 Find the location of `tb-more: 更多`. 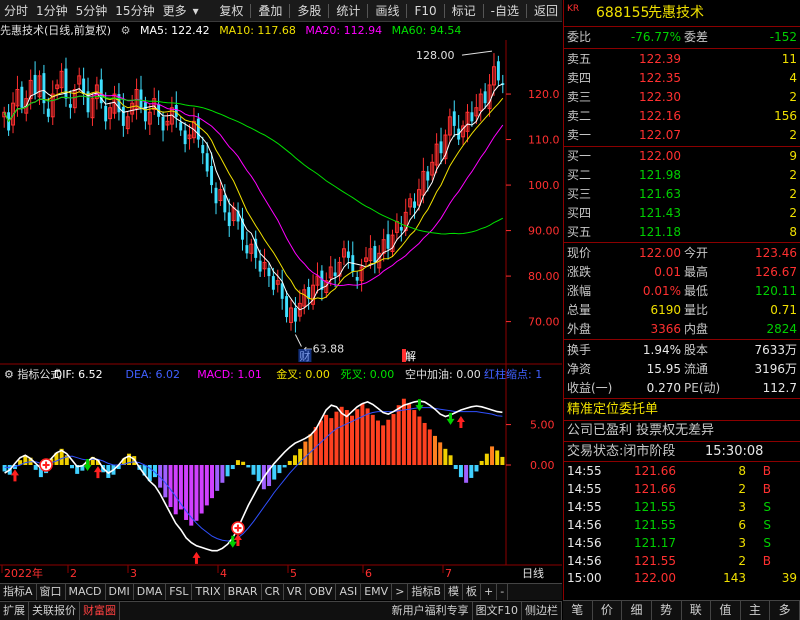

tb-more: 更多 is located at coordinates (175, 11).